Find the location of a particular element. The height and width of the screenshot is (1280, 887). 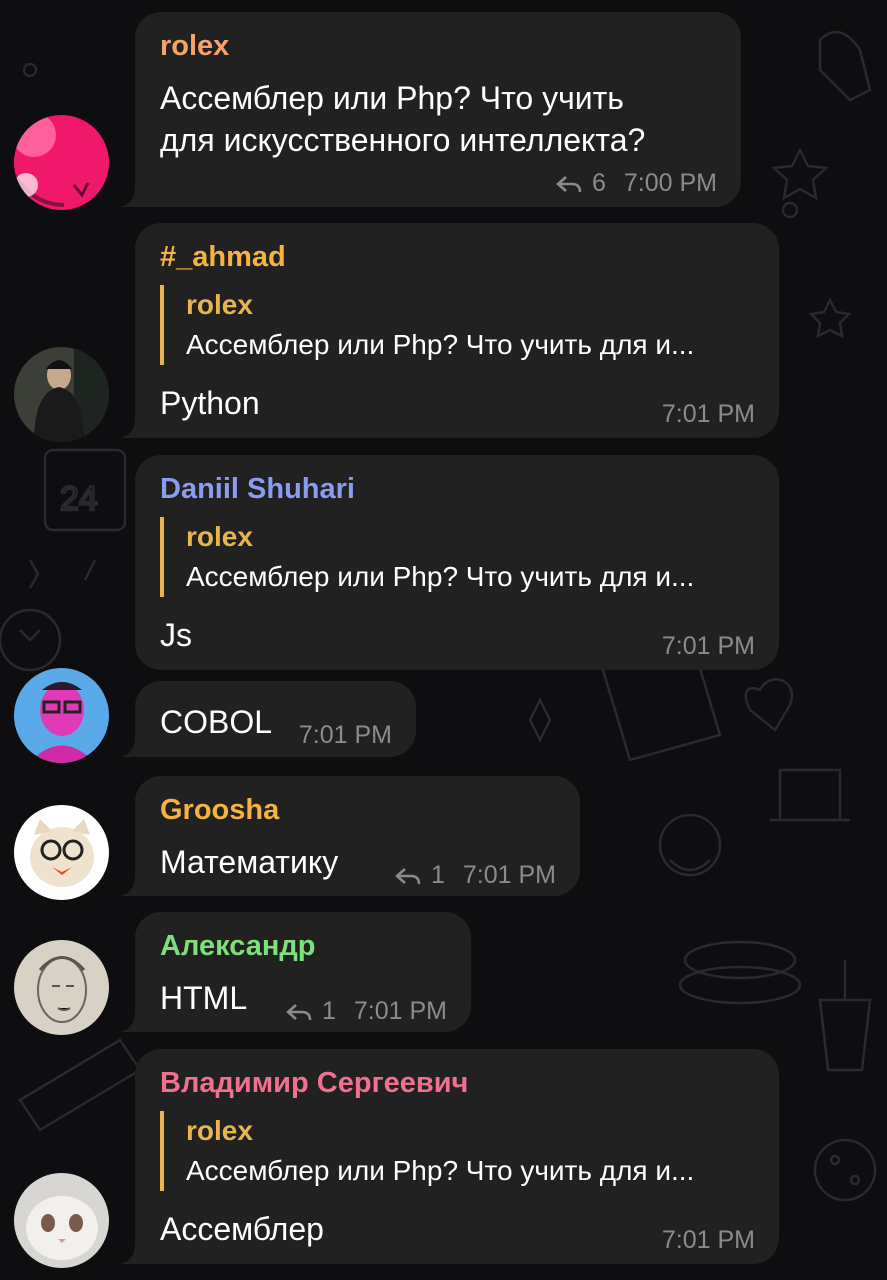

blue-selfie-avatar-icon is located at coordinates (61, 715).